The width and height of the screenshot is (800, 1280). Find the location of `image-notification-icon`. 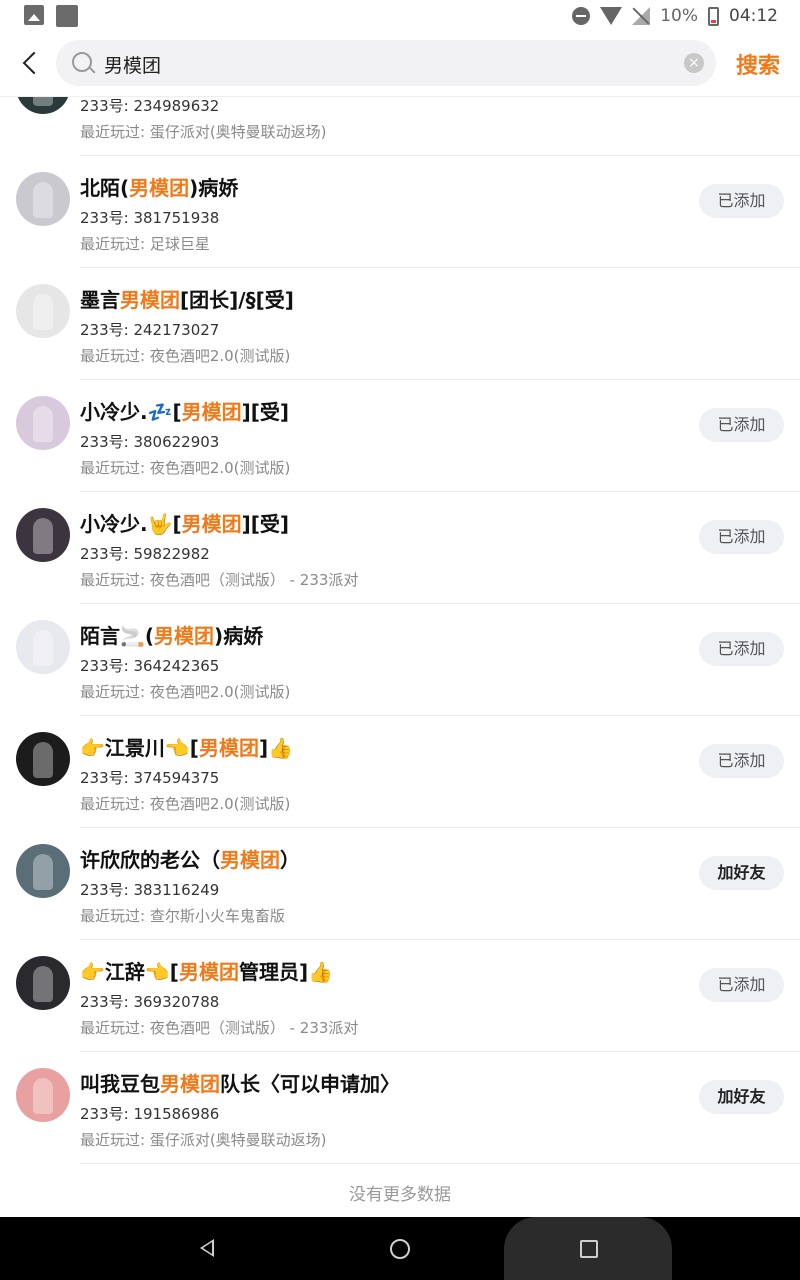

image-notification-icon is located at coordinates (34, 15).